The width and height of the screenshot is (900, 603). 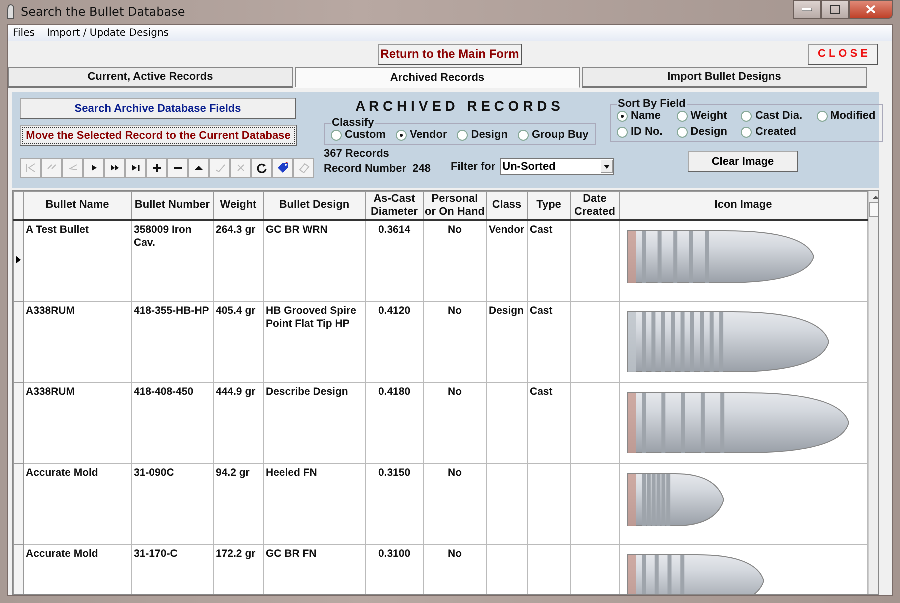 What do you see at coordinates (507, 230) in the screenshot?
I see `table-cell: Vendor` at bounding box center [507, 230].